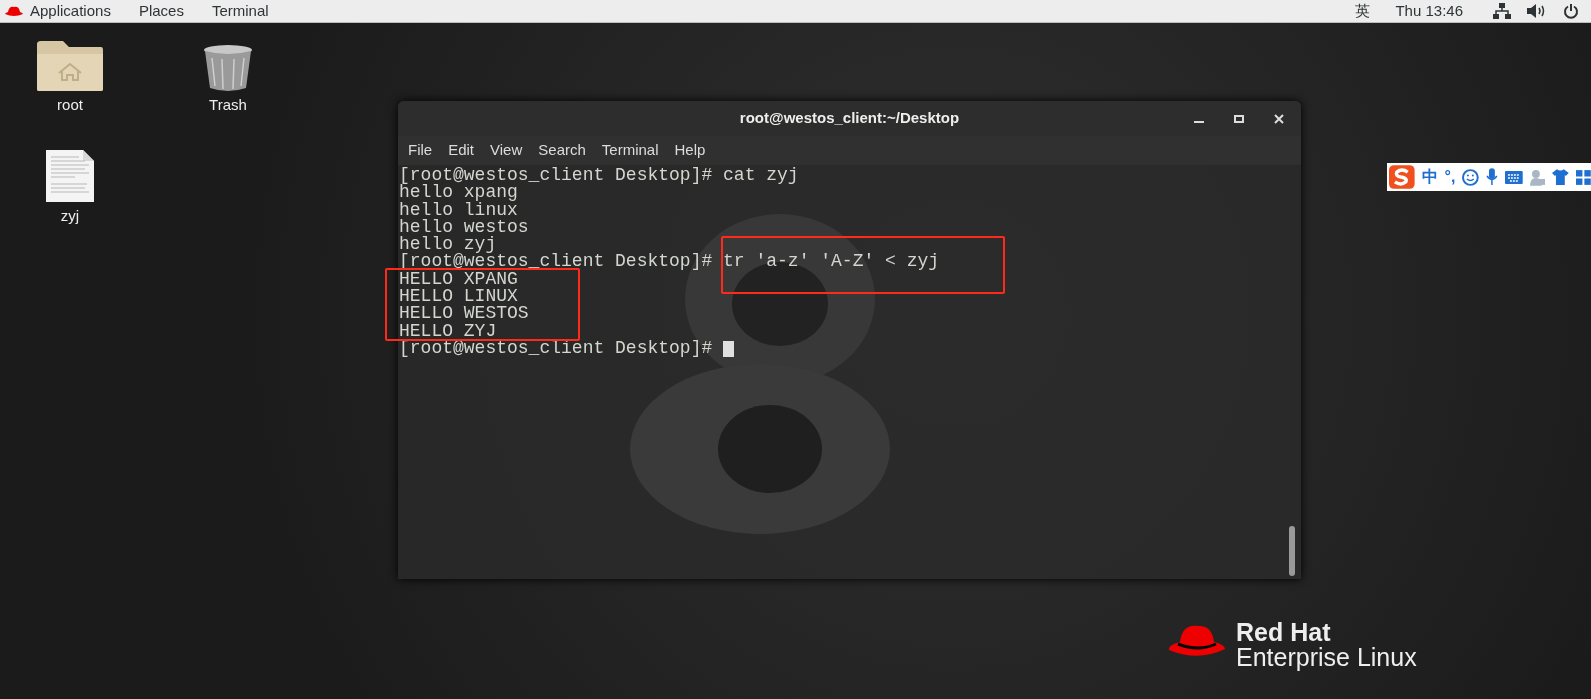 Image resolution: width=1591 pixels, height=699 pixels. What do you see at coordinates (448, 331) in the screenshot?
I see `terminal-line: HELLO ZYJ` at bounding box center [448, 331].